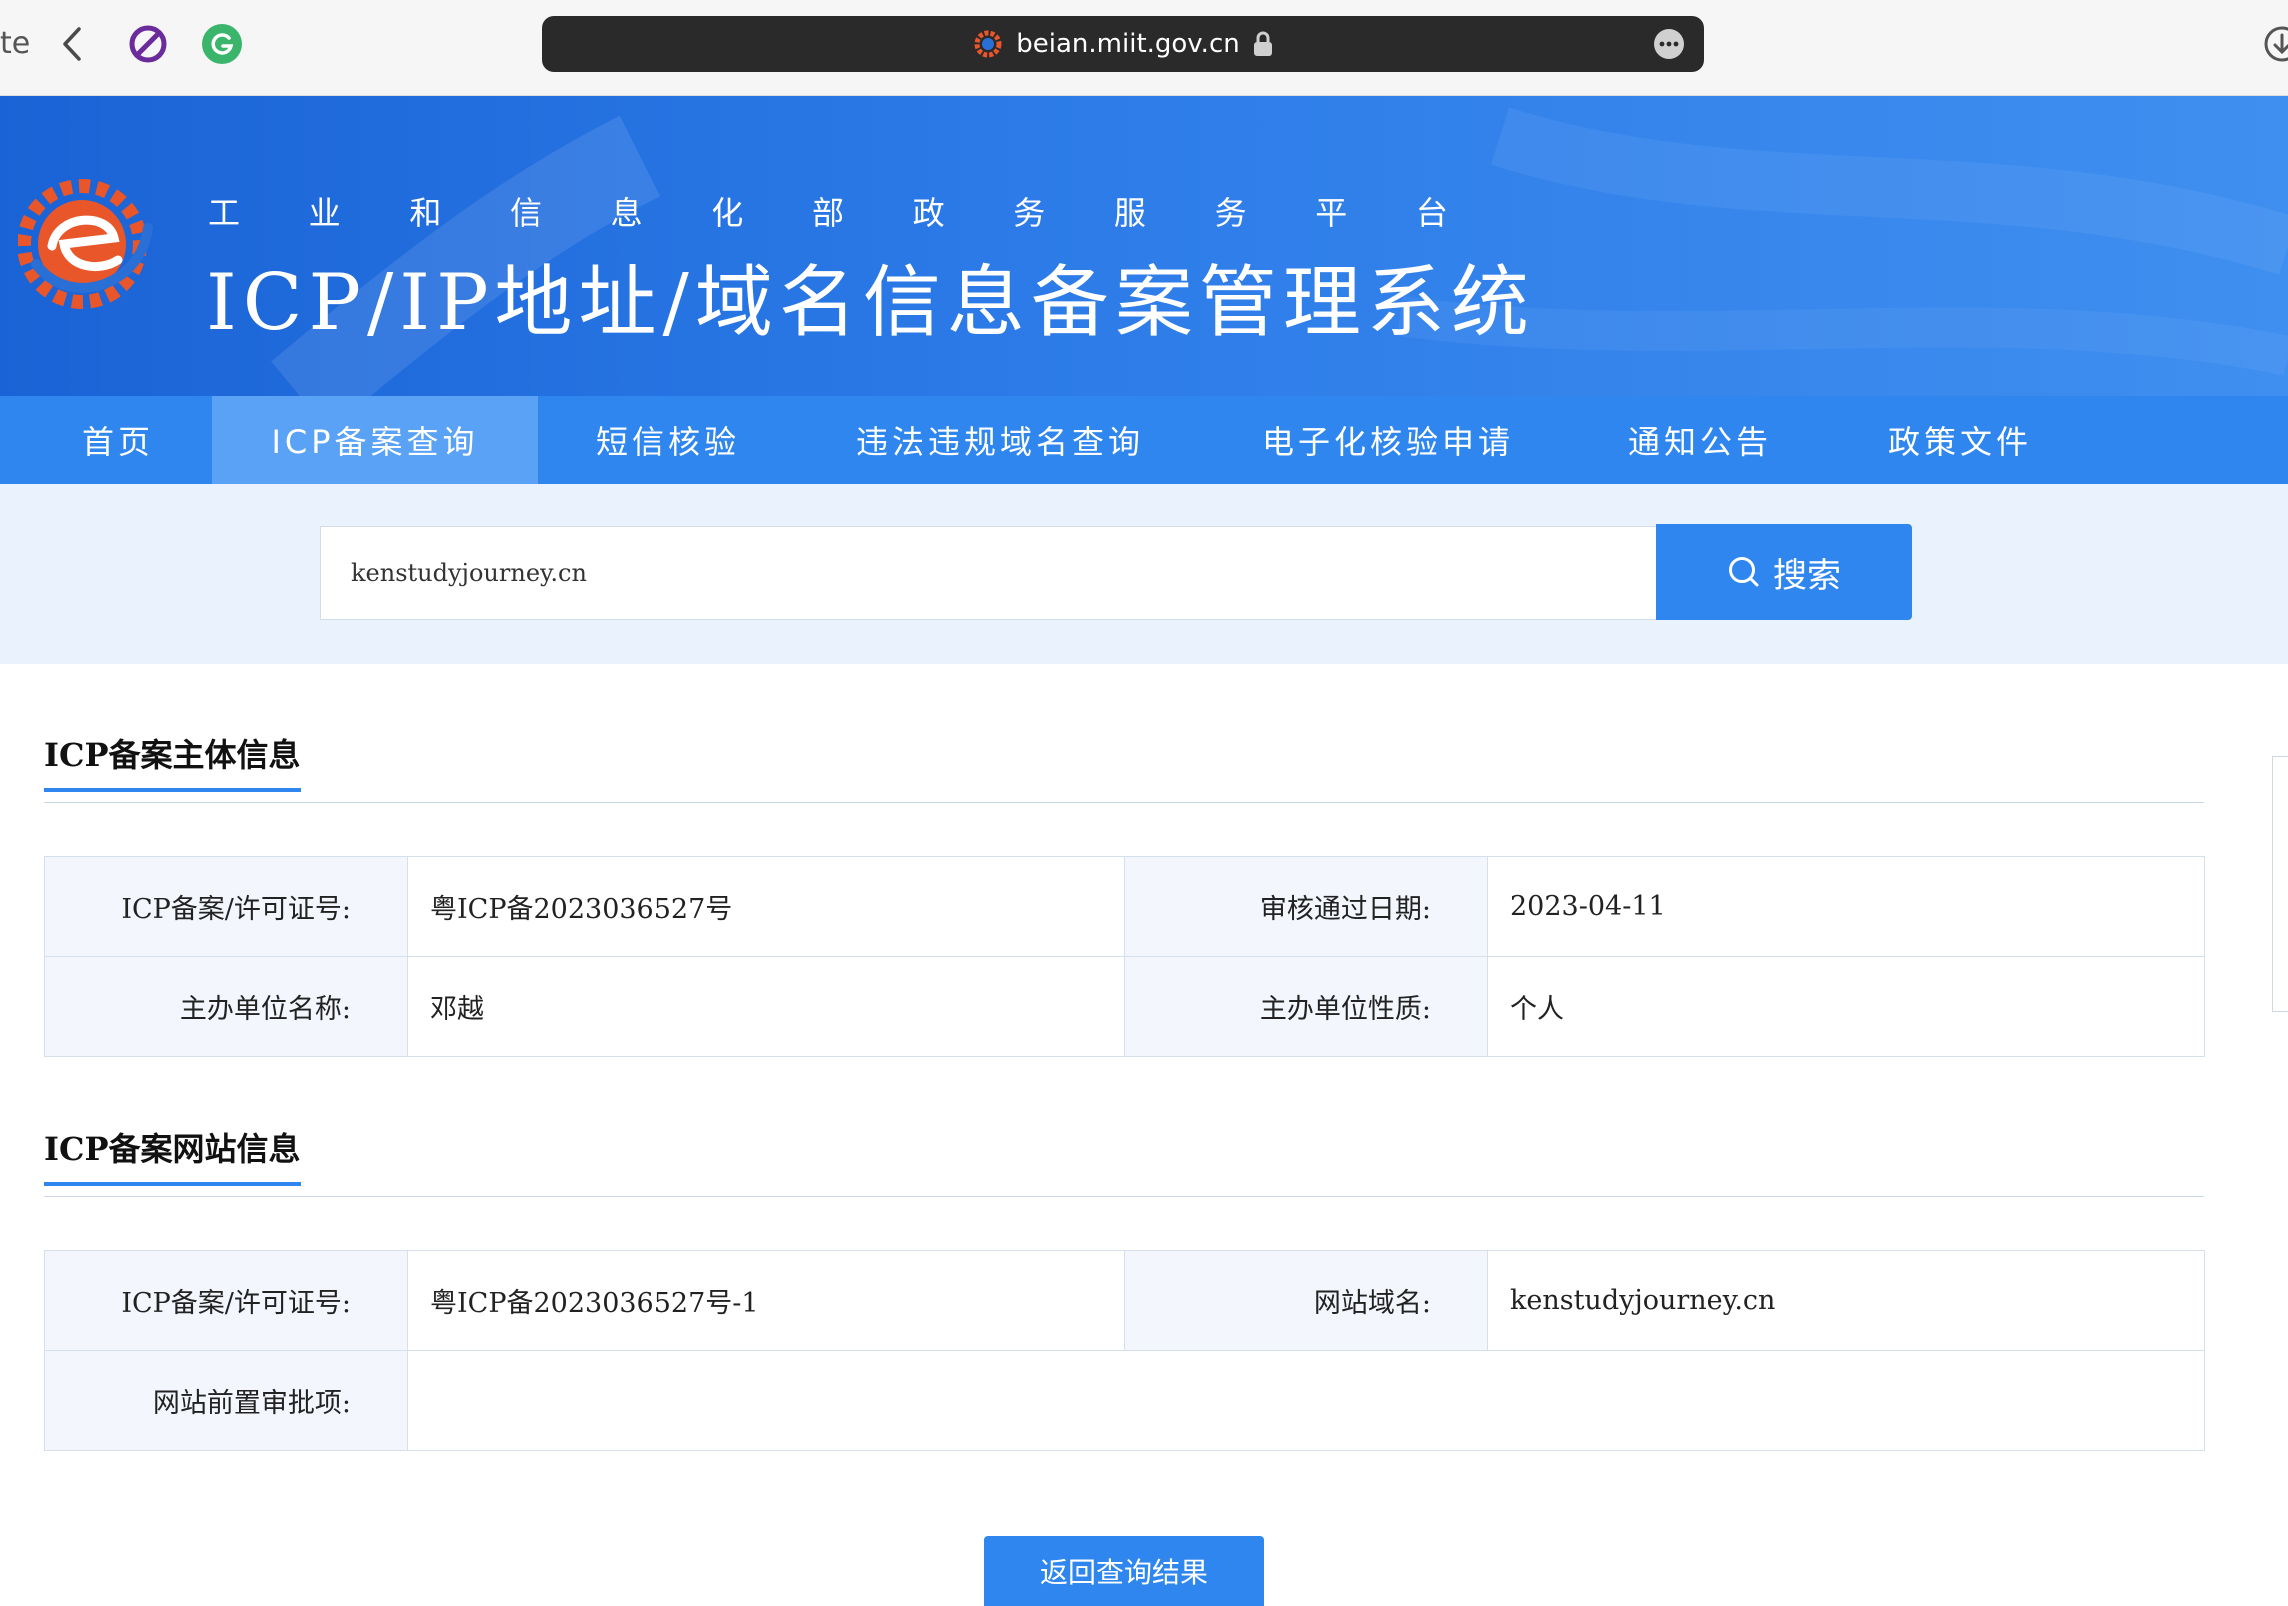  I want to click on organizer-type-value: 个人, so click(1846, 1006).